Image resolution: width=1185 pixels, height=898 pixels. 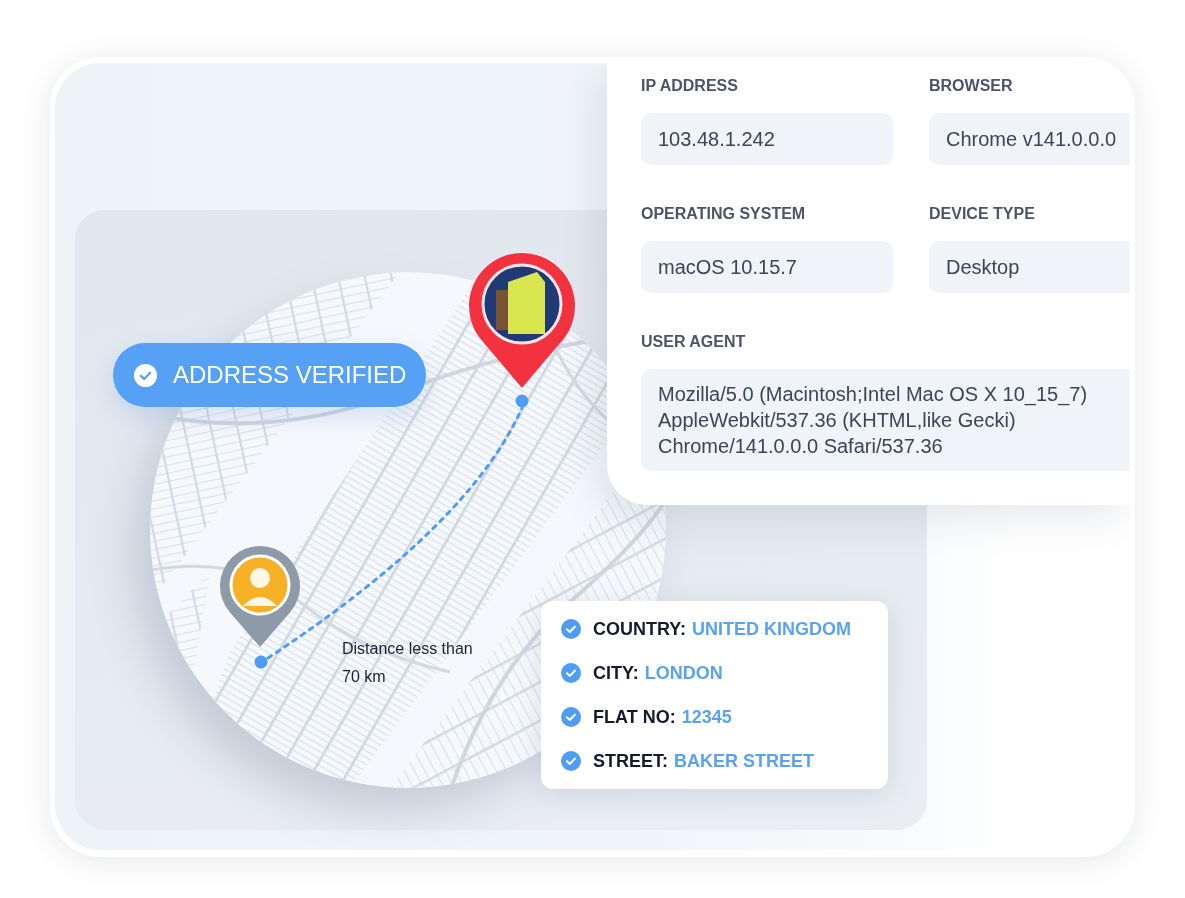 I want to click on field-value: UNITED KINGDOM, so click(x=771, y=629).